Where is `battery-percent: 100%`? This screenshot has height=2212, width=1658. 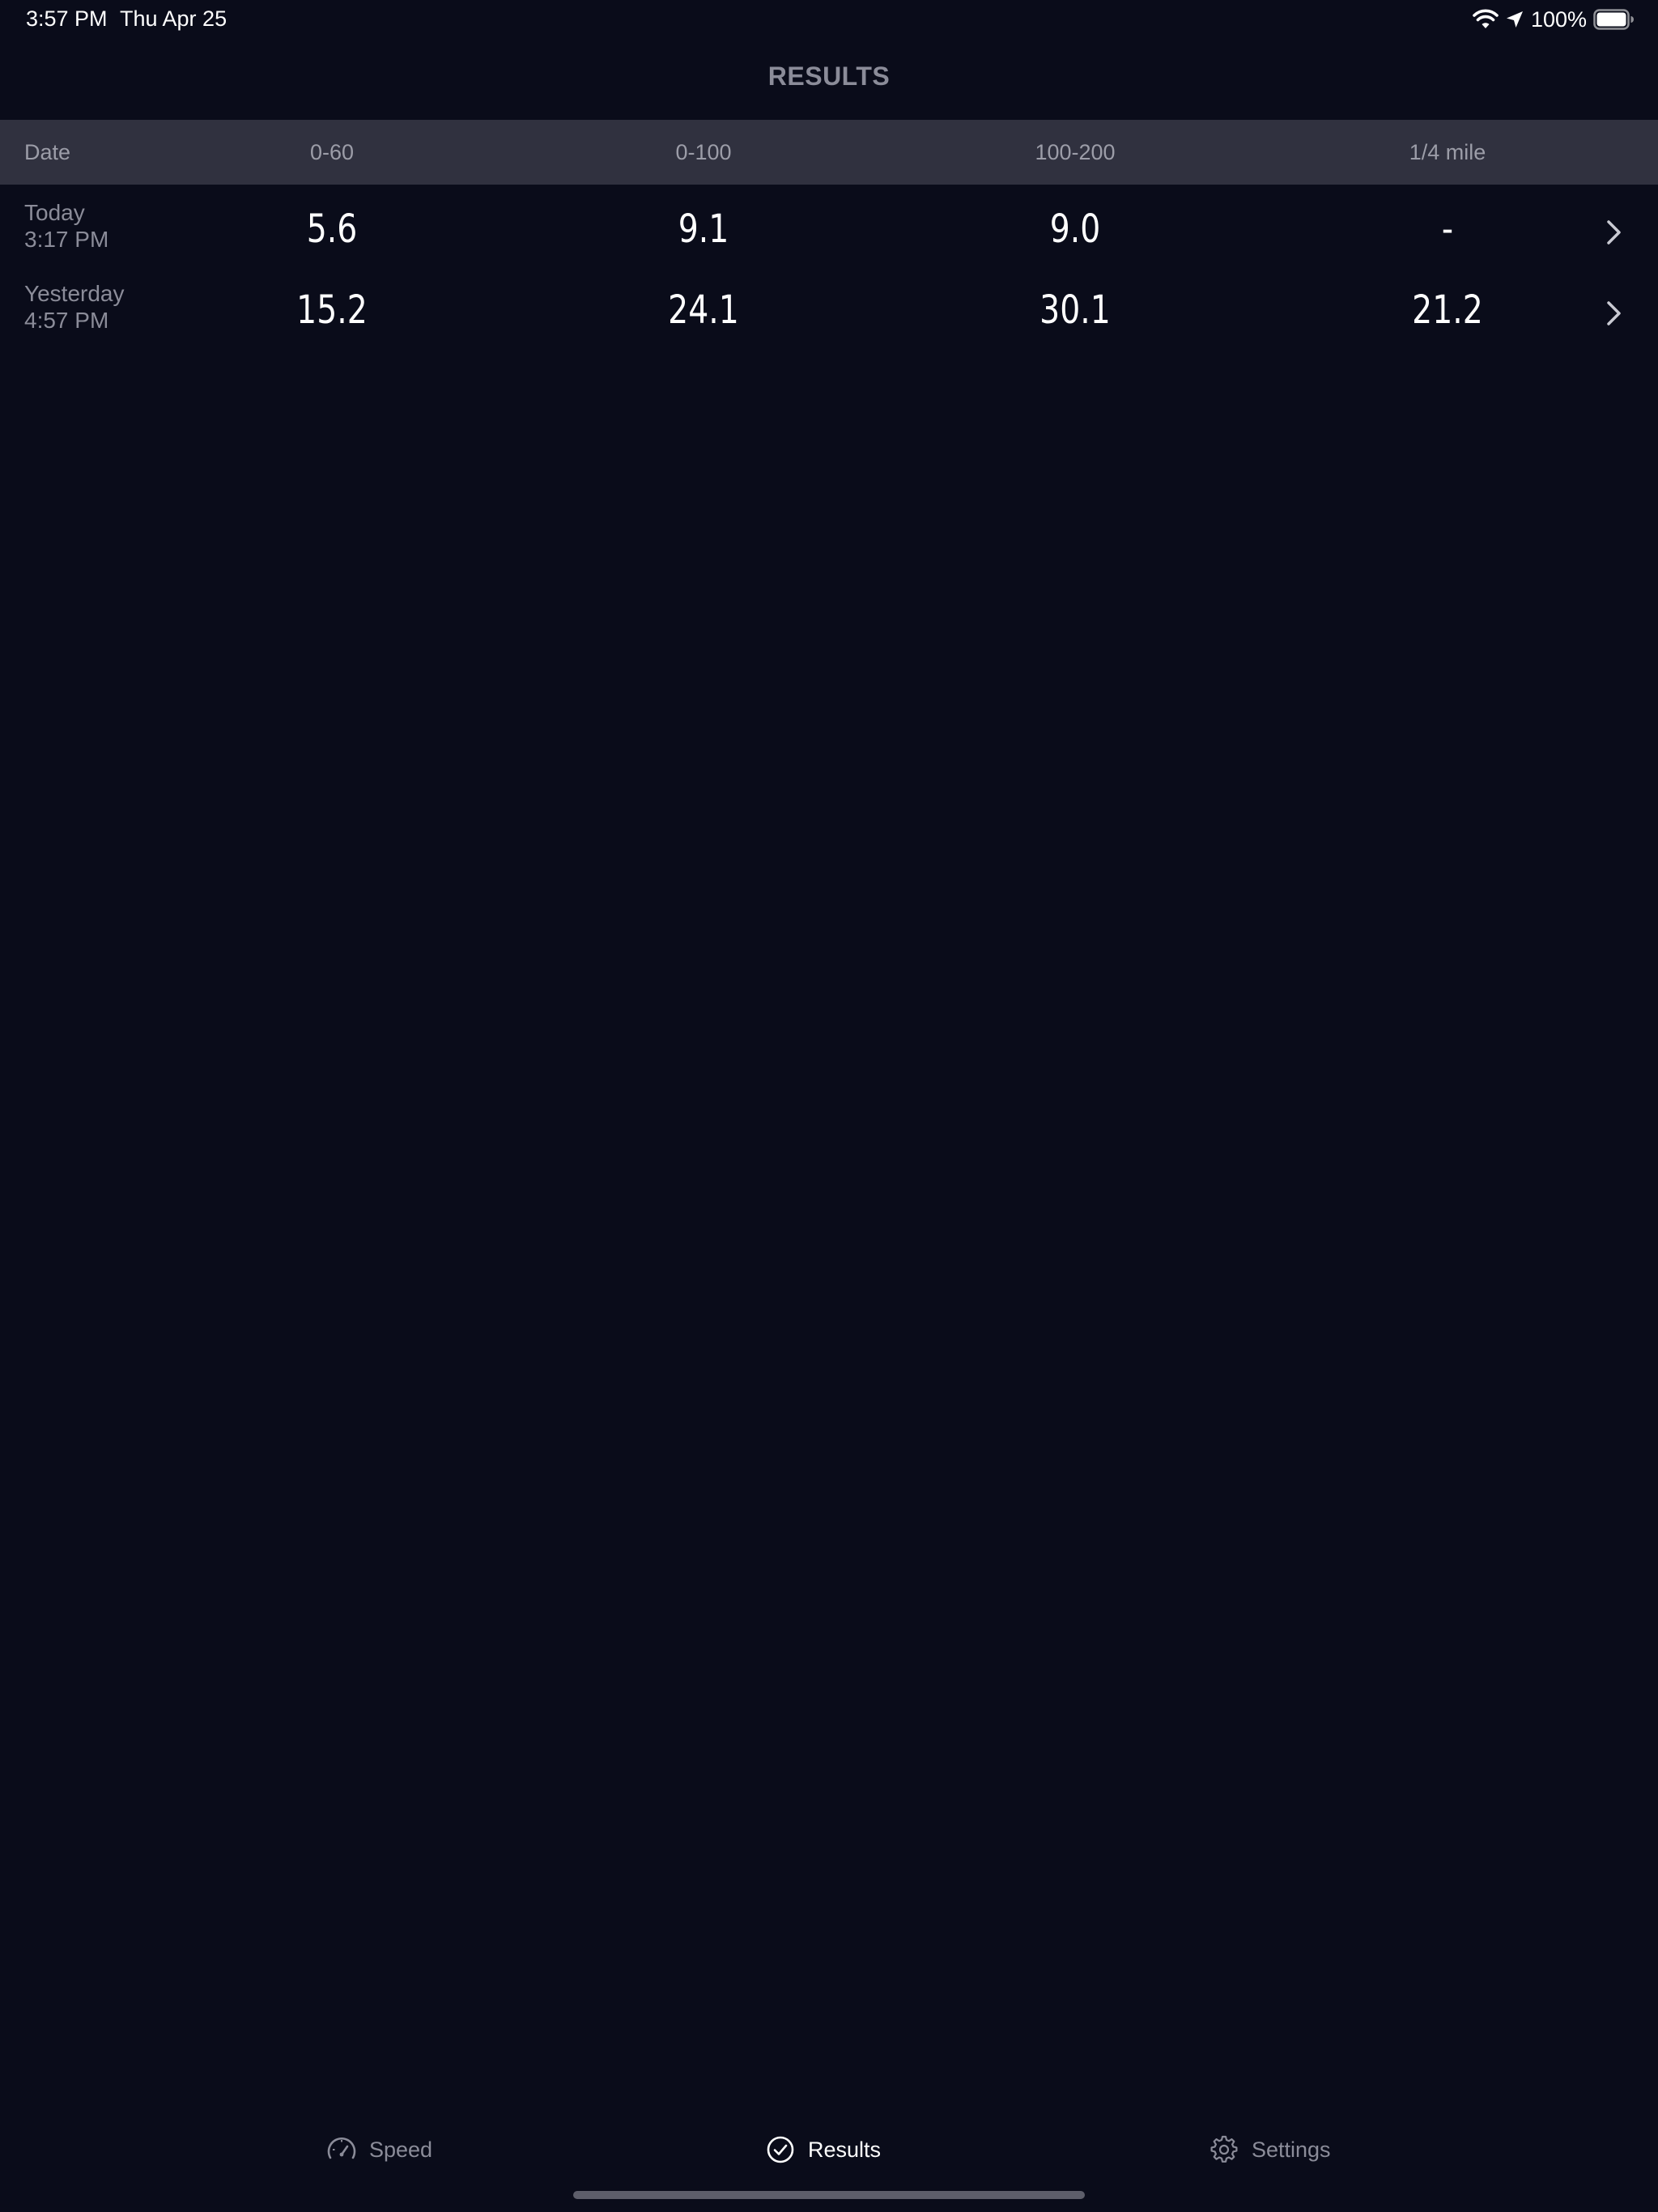 battery-percent: 100% is located at coordinates (1558, 19).